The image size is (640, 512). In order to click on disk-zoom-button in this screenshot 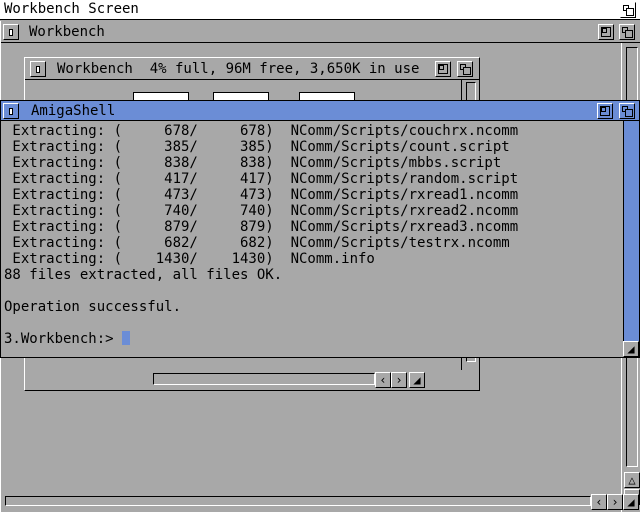, I will do `click(443, 69)`.